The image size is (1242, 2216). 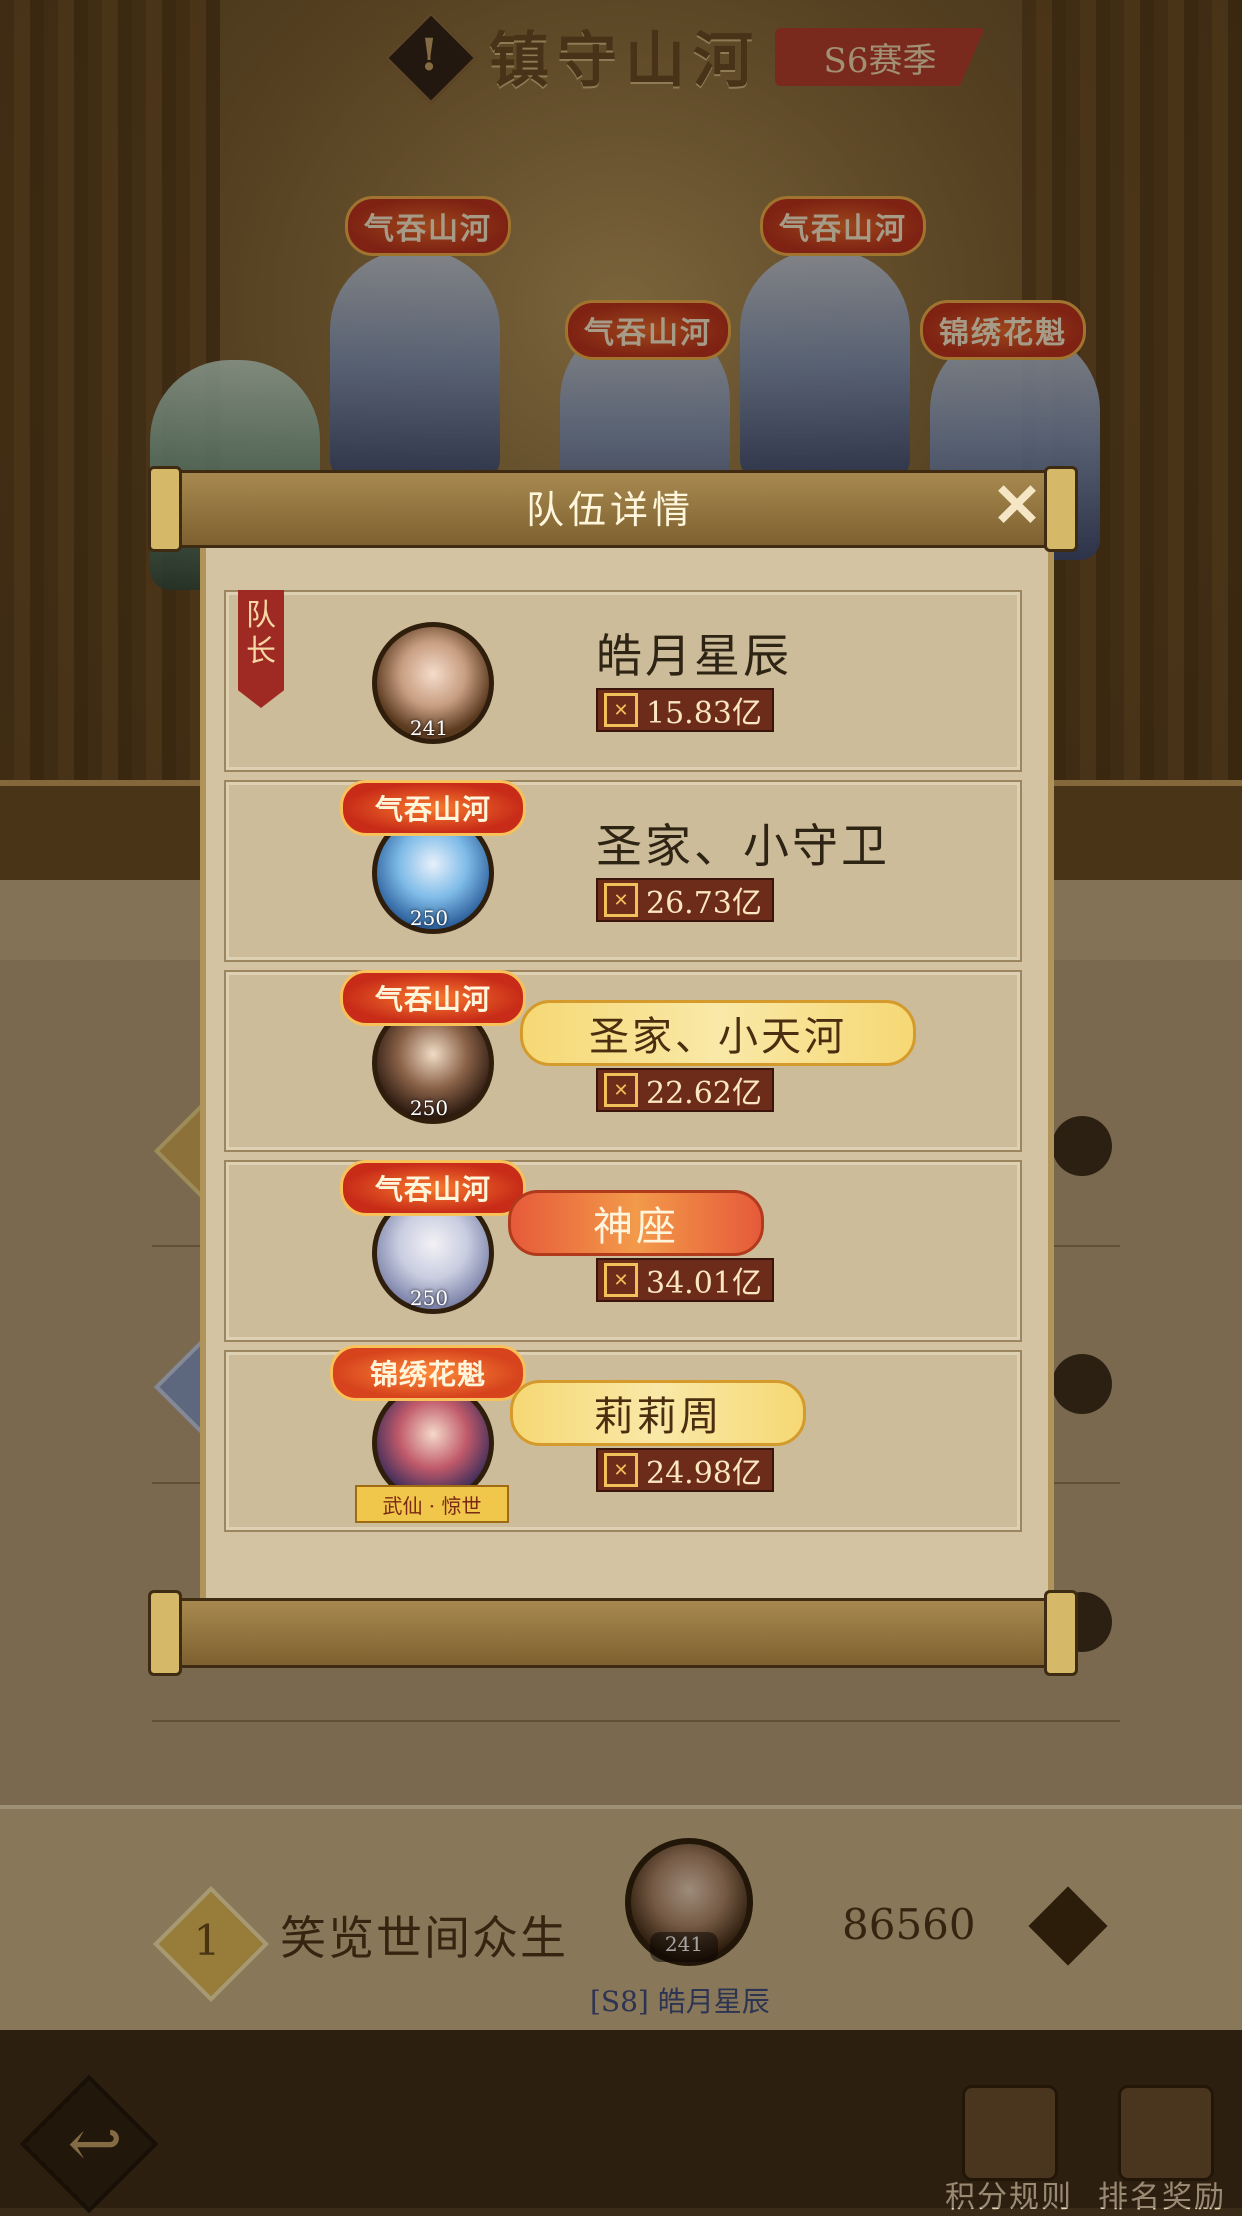 I want to click on power-chip: ✕ 24.98亿, so click(x=685, y=1470).